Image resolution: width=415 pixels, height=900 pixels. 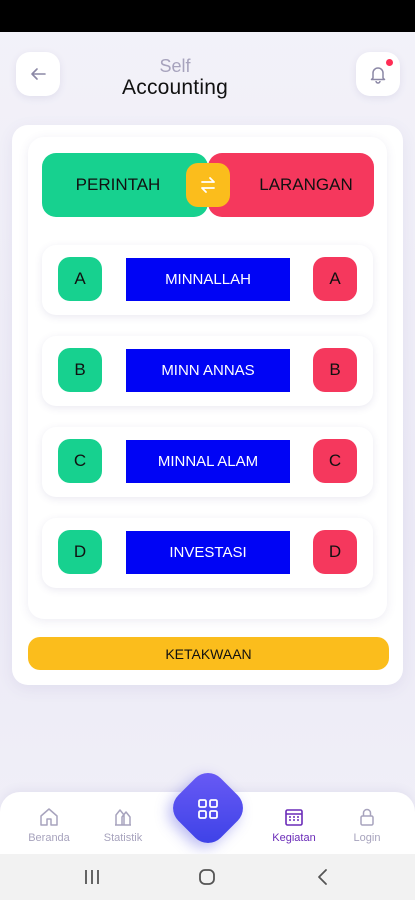 I want to click on larangan-badge: C, so click(x=335, y=461).